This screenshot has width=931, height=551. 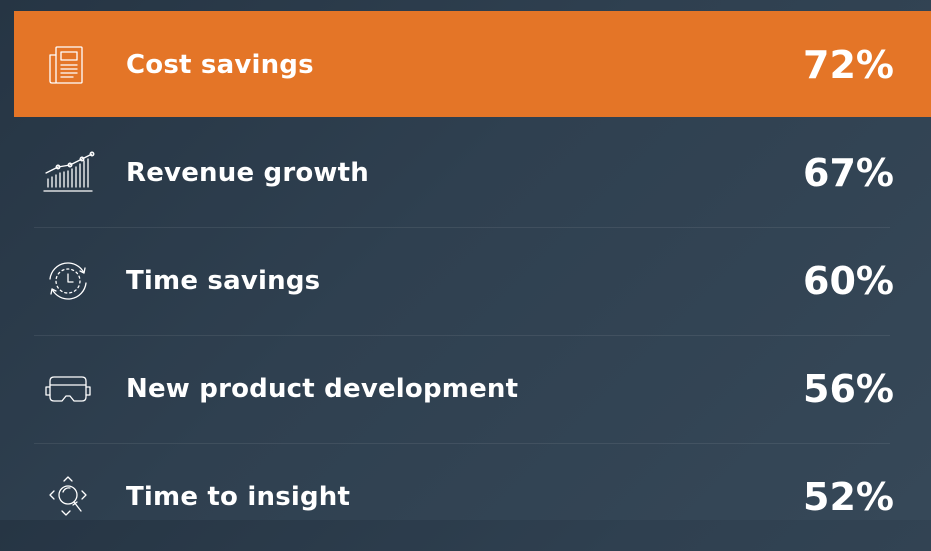 What do you see at coordinates (848, 497) in the screenshot?
I see `stat-value: 52%` at bounding box center [848, 497].